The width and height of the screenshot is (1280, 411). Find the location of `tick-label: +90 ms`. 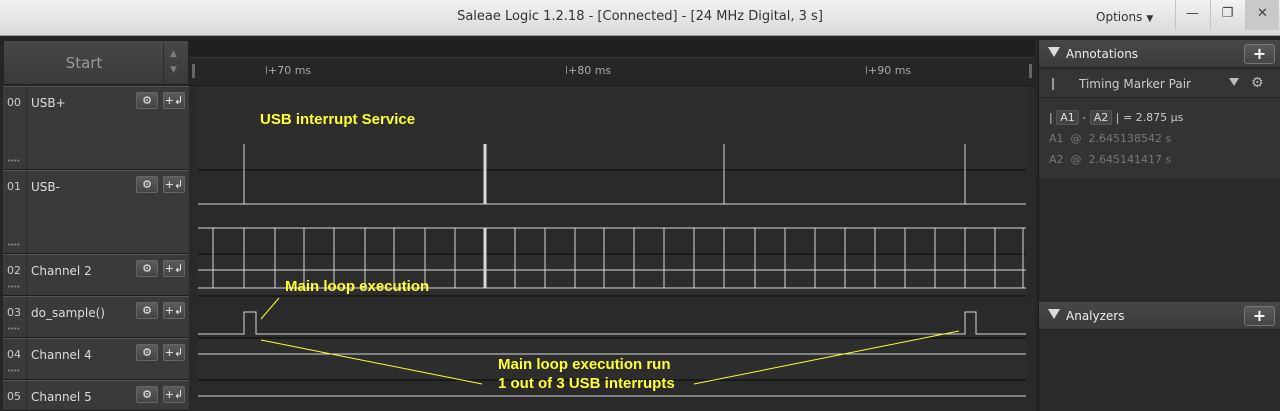

tick-label: +90 ms is located at coordinates (890, 70).